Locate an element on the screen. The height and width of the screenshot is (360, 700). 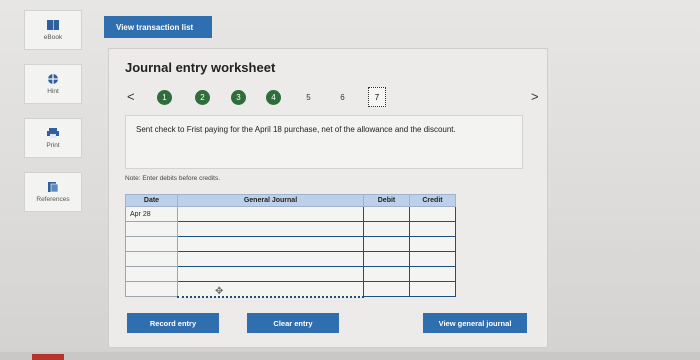
worksheet-title: Journal entry worksheet is located at coordinates (200, 67).